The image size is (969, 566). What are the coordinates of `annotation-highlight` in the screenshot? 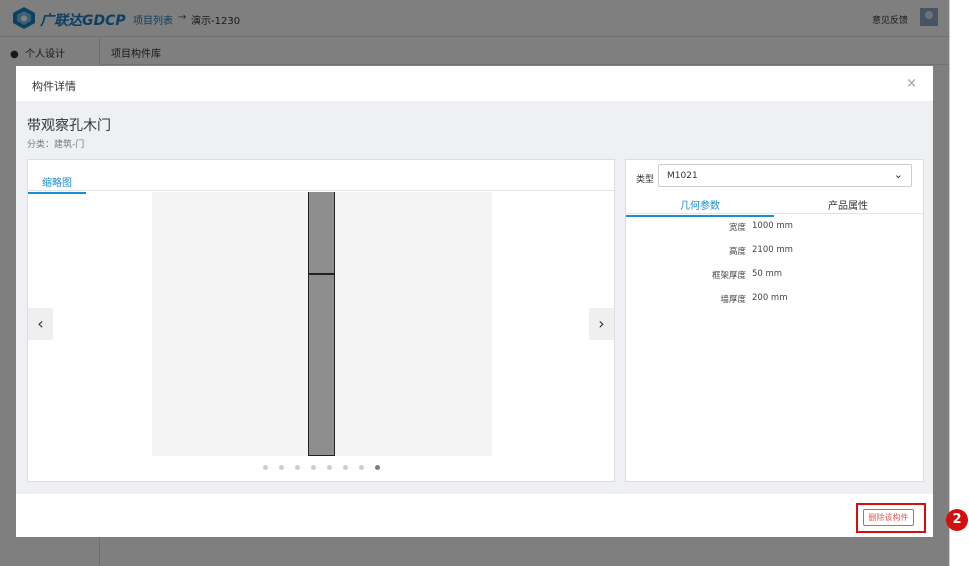 It's located at (891, 518).